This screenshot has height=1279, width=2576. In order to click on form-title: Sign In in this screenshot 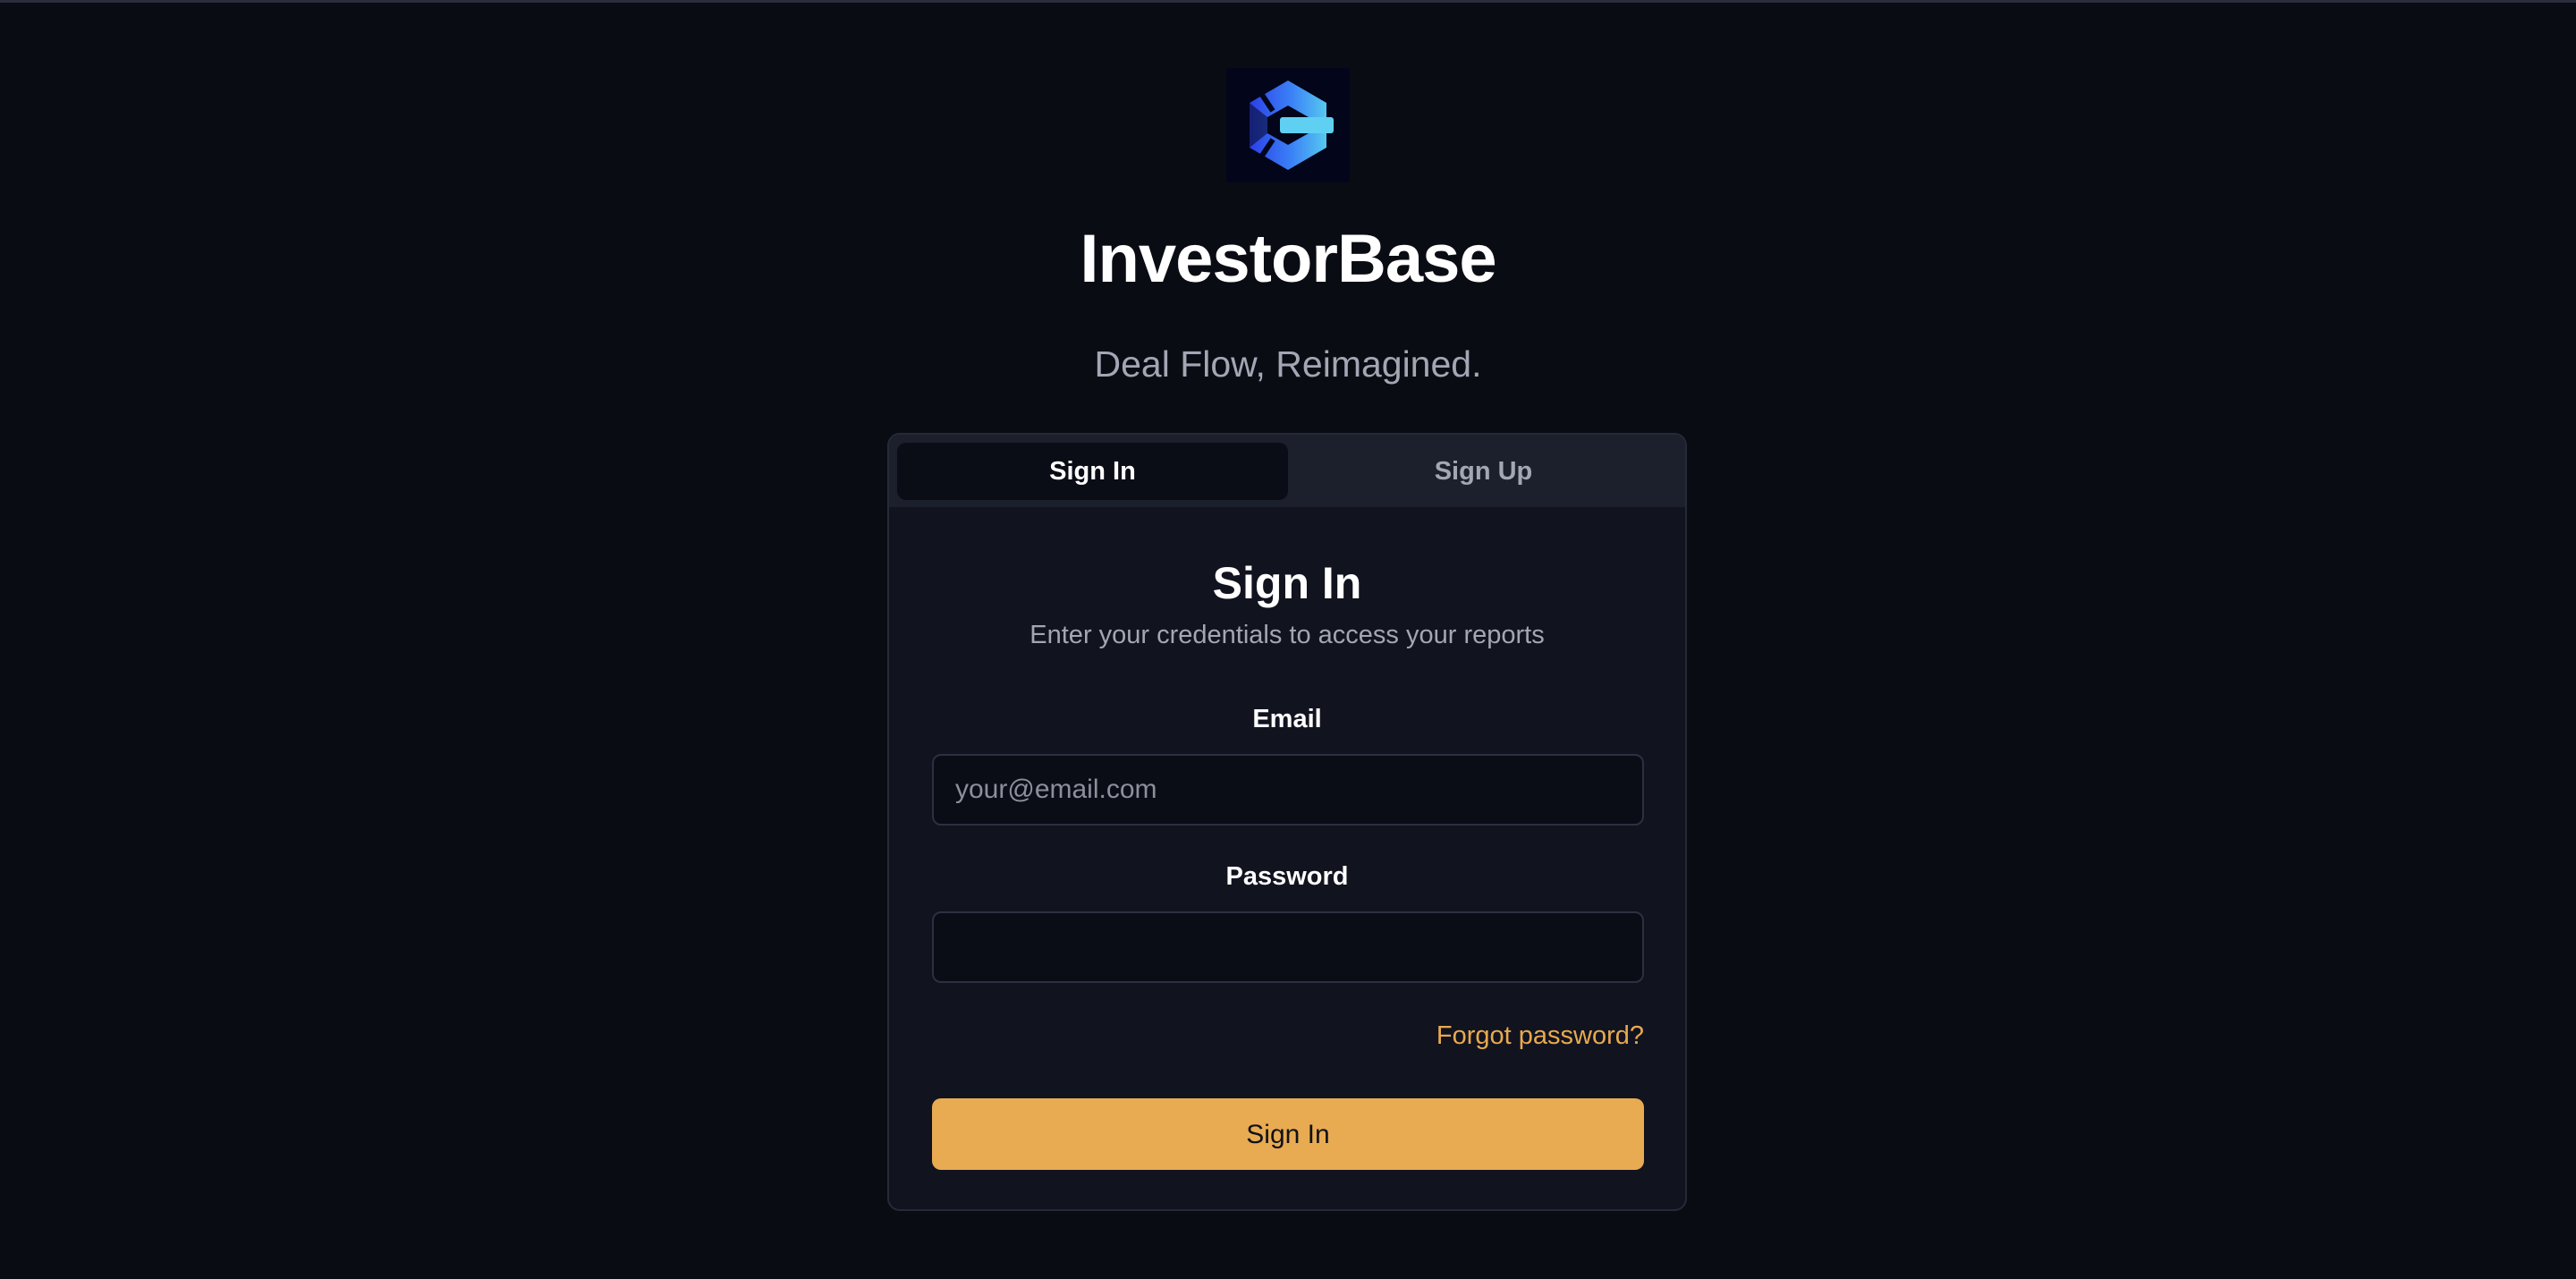, I will do `click(1287, 583)`.